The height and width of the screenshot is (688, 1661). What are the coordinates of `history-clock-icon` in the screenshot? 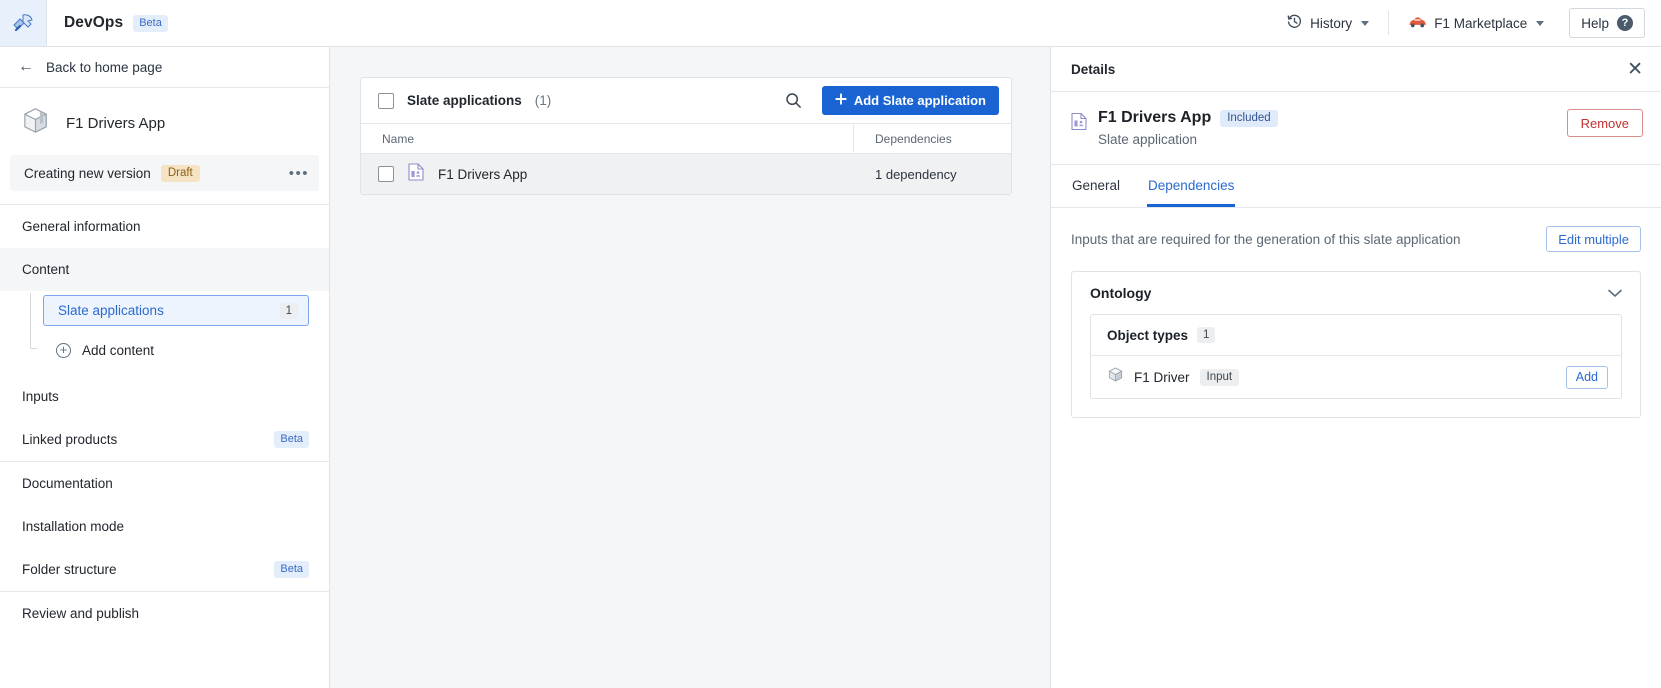 It's located at (1294, 23).